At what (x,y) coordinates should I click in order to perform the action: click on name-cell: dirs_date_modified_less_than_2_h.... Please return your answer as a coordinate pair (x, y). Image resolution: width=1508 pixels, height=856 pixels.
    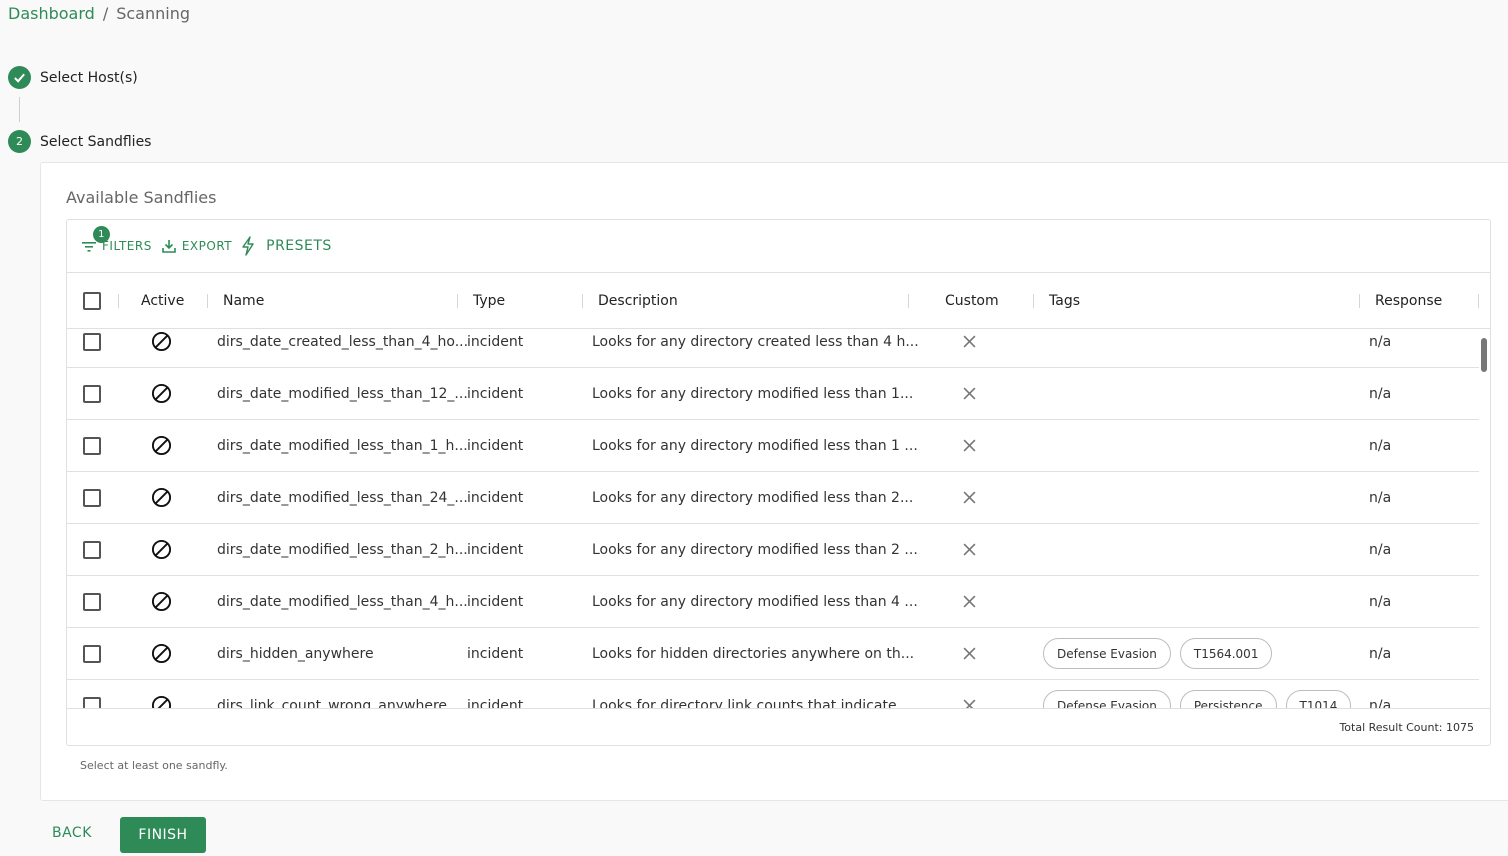
    Looking at the image, I should click on (342, 549).